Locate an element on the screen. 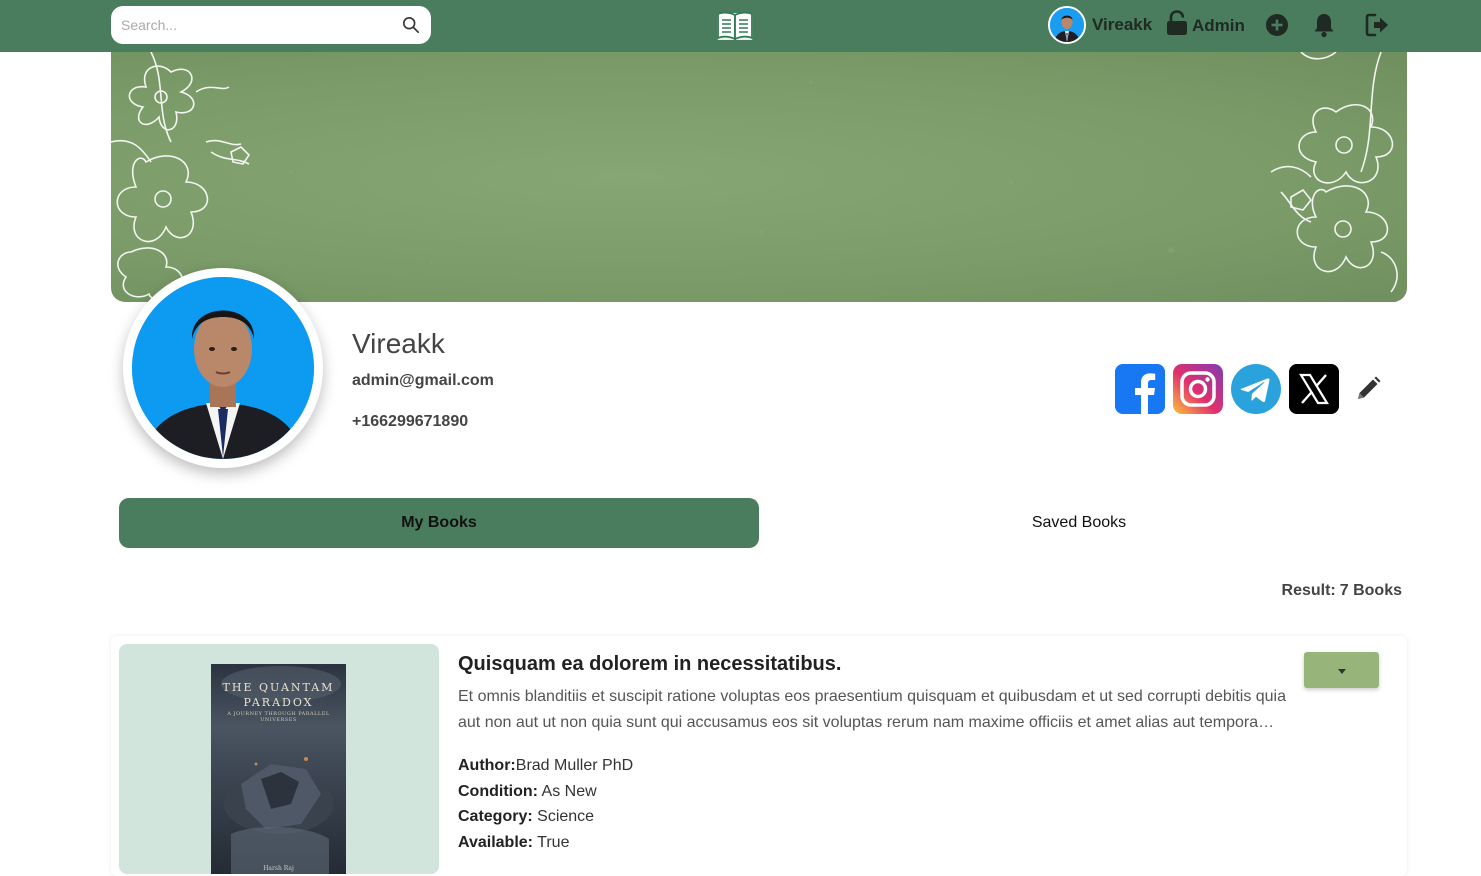  profile-avatar is located at coordinates (223, 368).